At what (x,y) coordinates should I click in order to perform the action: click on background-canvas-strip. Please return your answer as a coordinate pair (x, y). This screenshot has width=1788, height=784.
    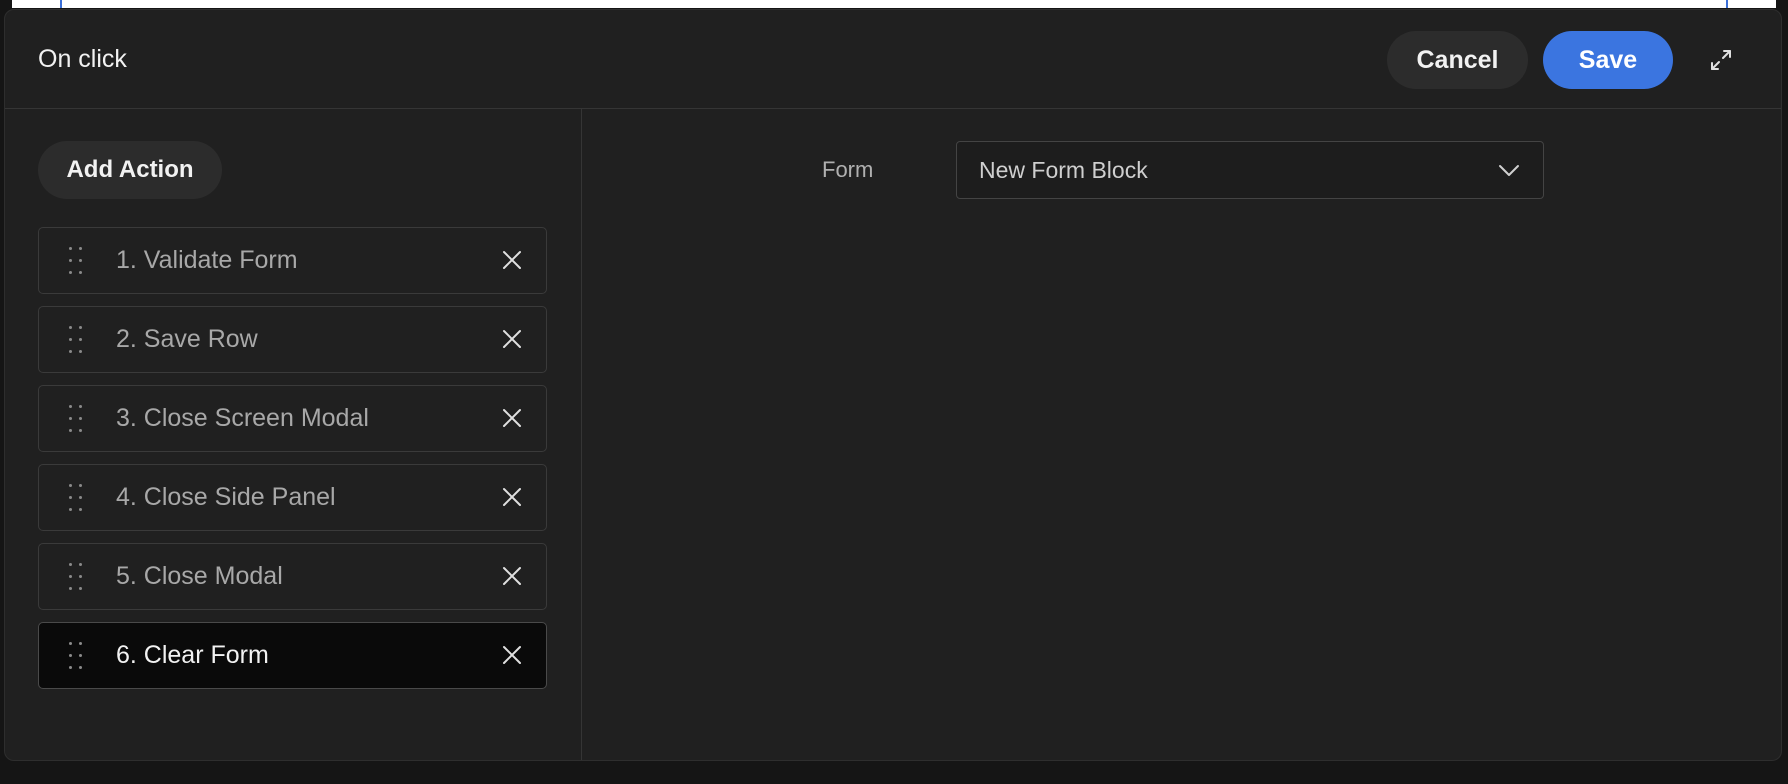
    Looking at the image, I should click on (894, 4).